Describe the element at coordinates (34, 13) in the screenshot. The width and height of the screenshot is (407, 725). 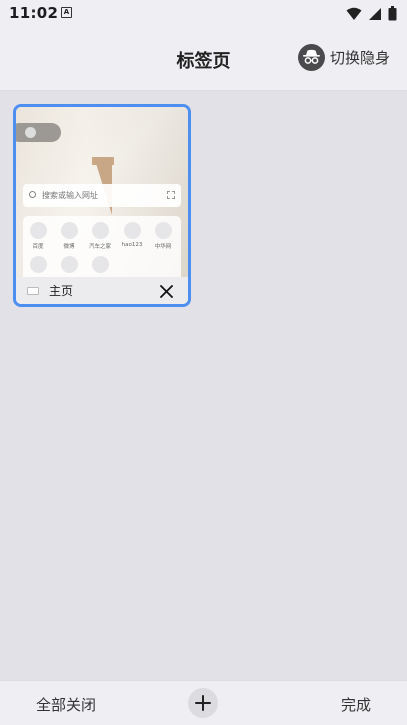
I see `status-time: 11:02` at that location.